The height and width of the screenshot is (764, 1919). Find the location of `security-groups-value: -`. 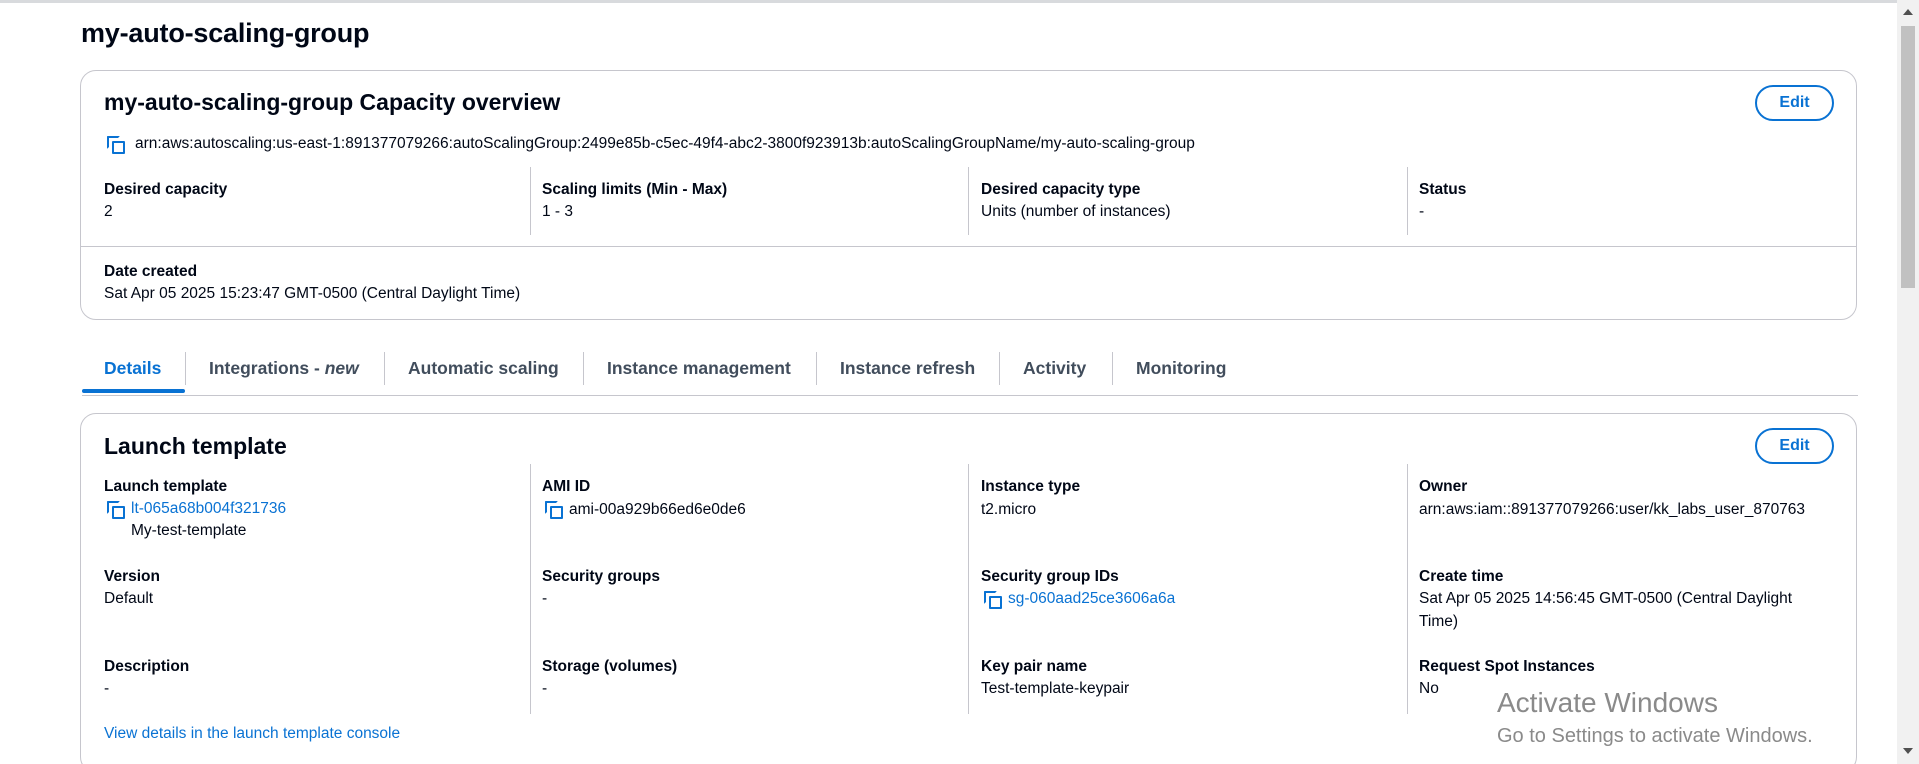

security-groups-value: - is located at coordinates (545, 598).